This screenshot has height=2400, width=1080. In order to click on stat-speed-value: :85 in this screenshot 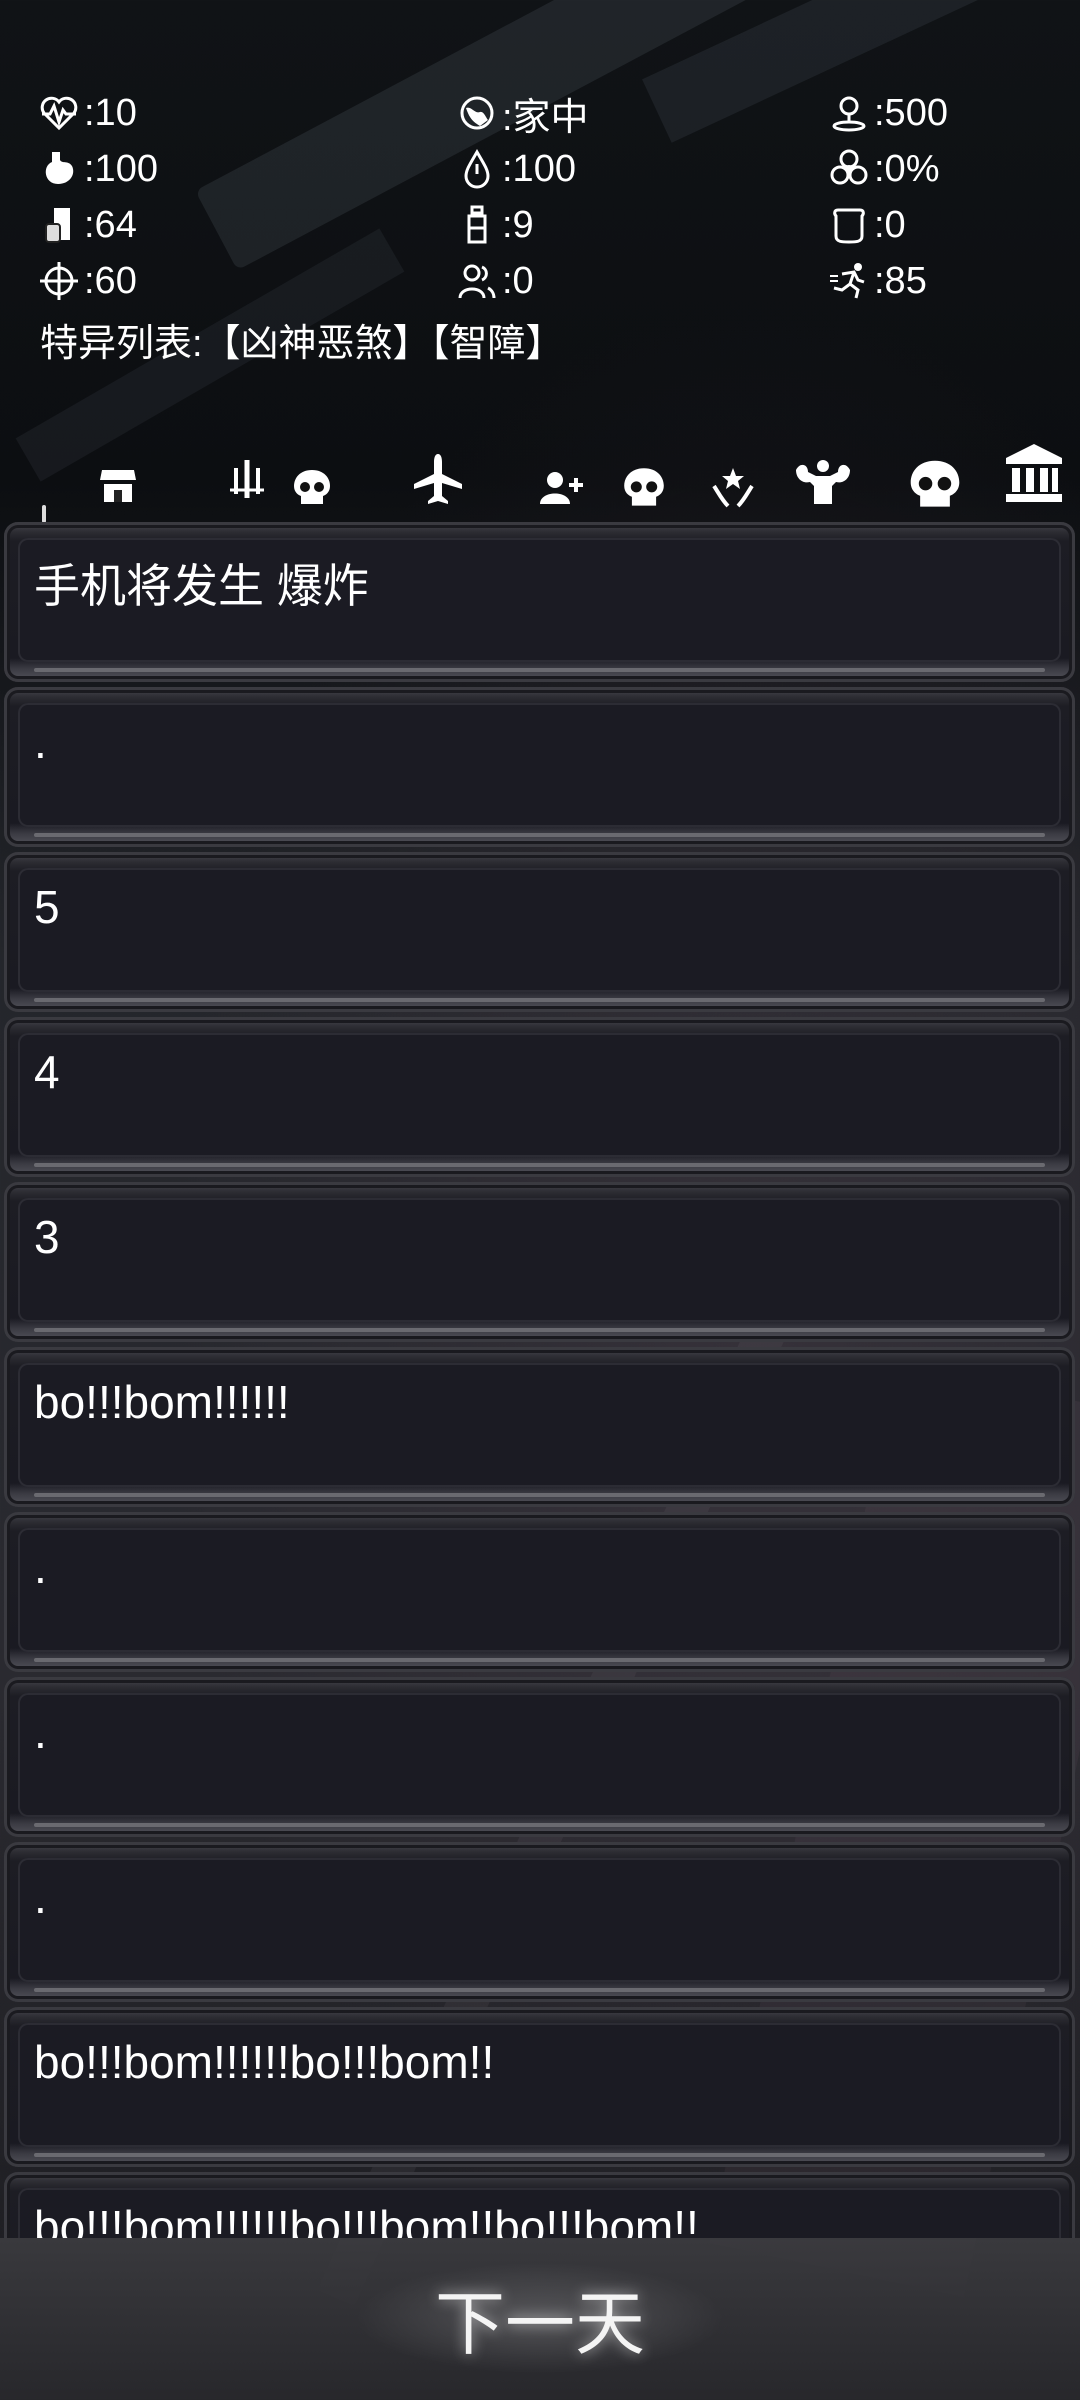, I will do `click(900, 280)`.